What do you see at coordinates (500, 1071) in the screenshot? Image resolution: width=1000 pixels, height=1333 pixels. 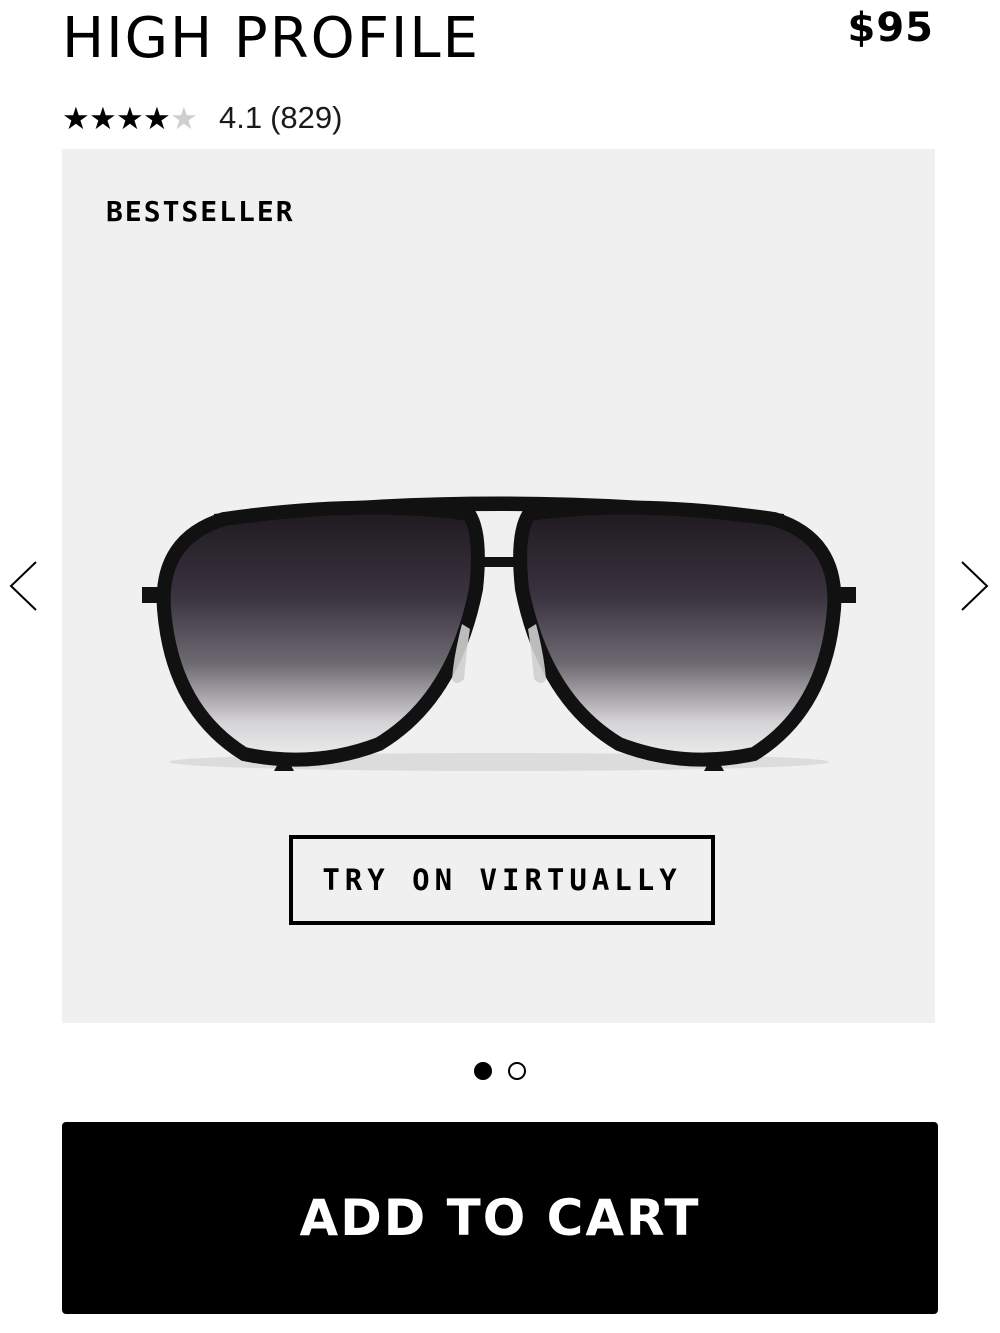 I see `carousel-pagination` at bounding box center [500, 1071].